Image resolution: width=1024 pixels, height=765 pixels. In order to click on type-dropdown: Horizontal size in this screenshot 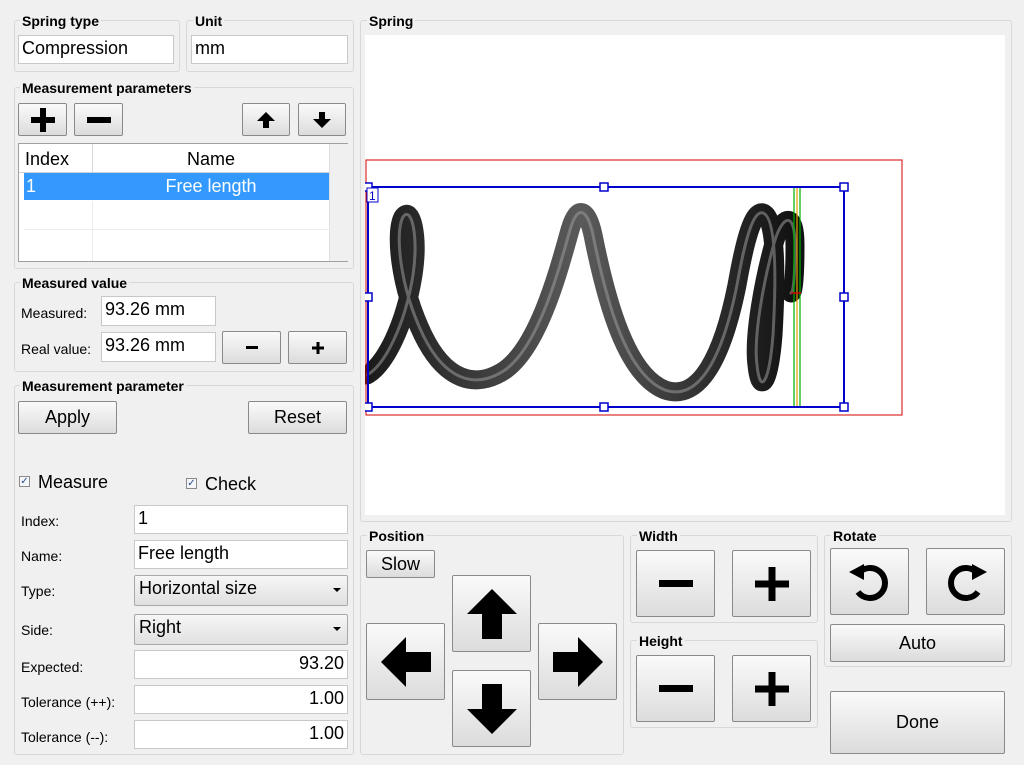, I will do `click(241, 590)`.